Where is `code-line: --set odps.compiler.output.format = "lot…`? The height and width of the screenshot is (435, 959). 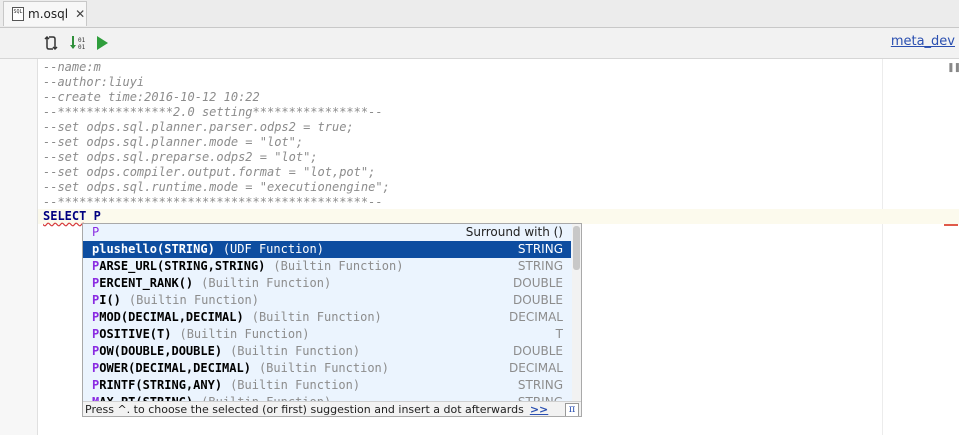
code-line: --set odps.compiler.output.format = "lot… is located at coordinates (209, 172).